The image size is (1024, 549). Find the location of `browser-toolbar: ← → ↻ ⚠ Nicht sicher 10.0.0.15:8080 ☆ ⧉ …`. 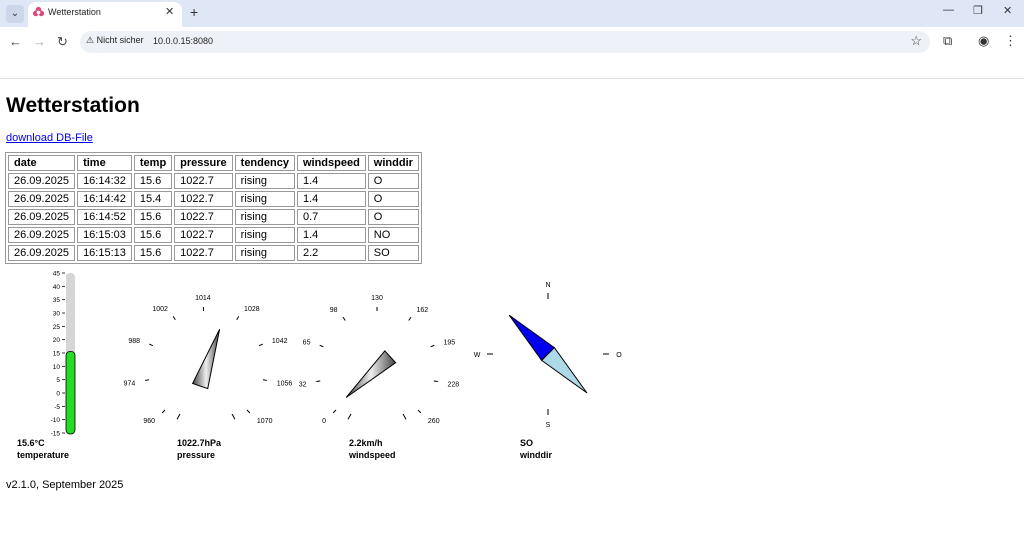

browser-toolbar: ← → ↻ ⚠ Nicht sicher 10.0.0.15:8080 ☆ ⧉ … is located at coordinates (512, 42).